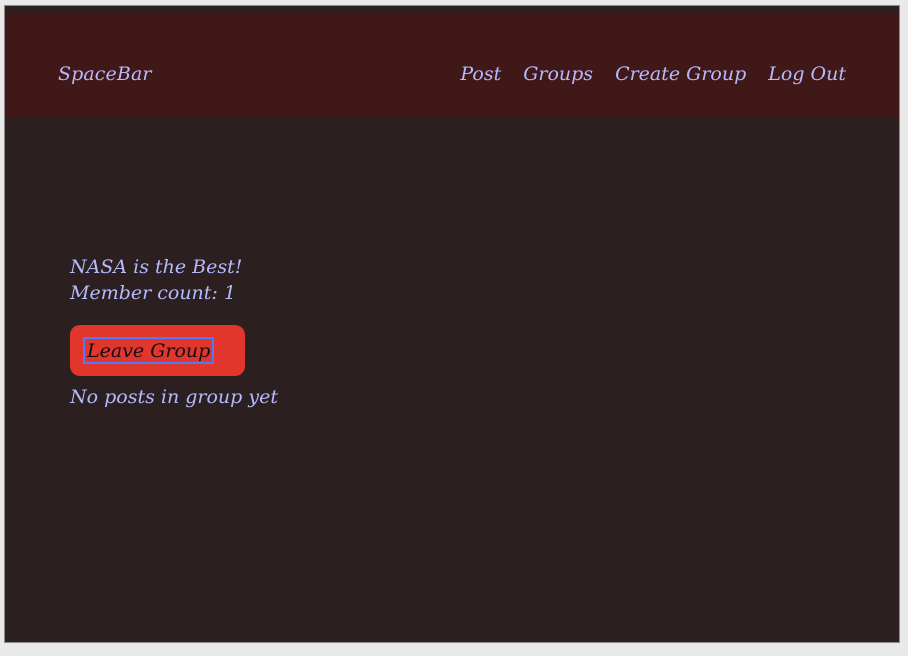 This screenshot has width=908, height=656. I want to click on member-count: Member count: 1, so click(153, 293).